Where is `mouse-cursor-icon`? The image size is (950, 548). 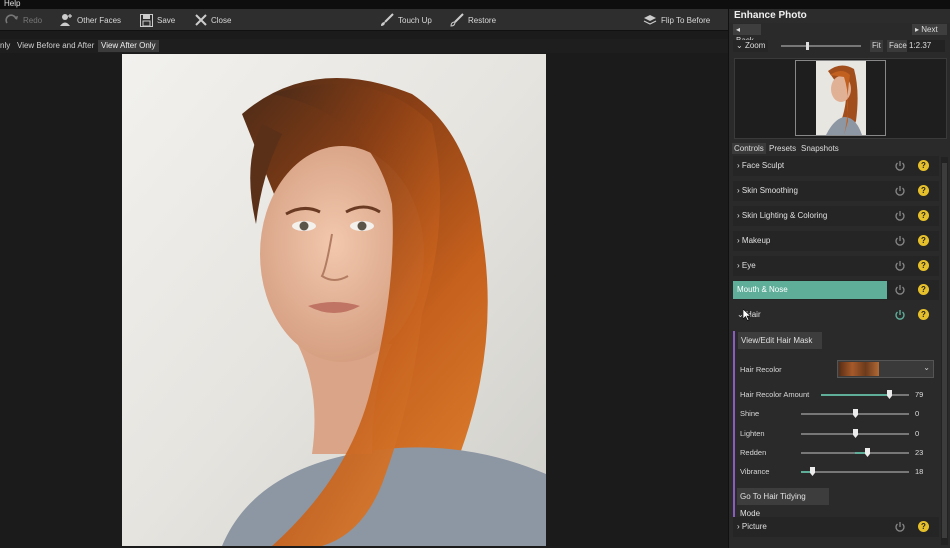
mouse-cursor-icon is located at coordinates (747, 315).